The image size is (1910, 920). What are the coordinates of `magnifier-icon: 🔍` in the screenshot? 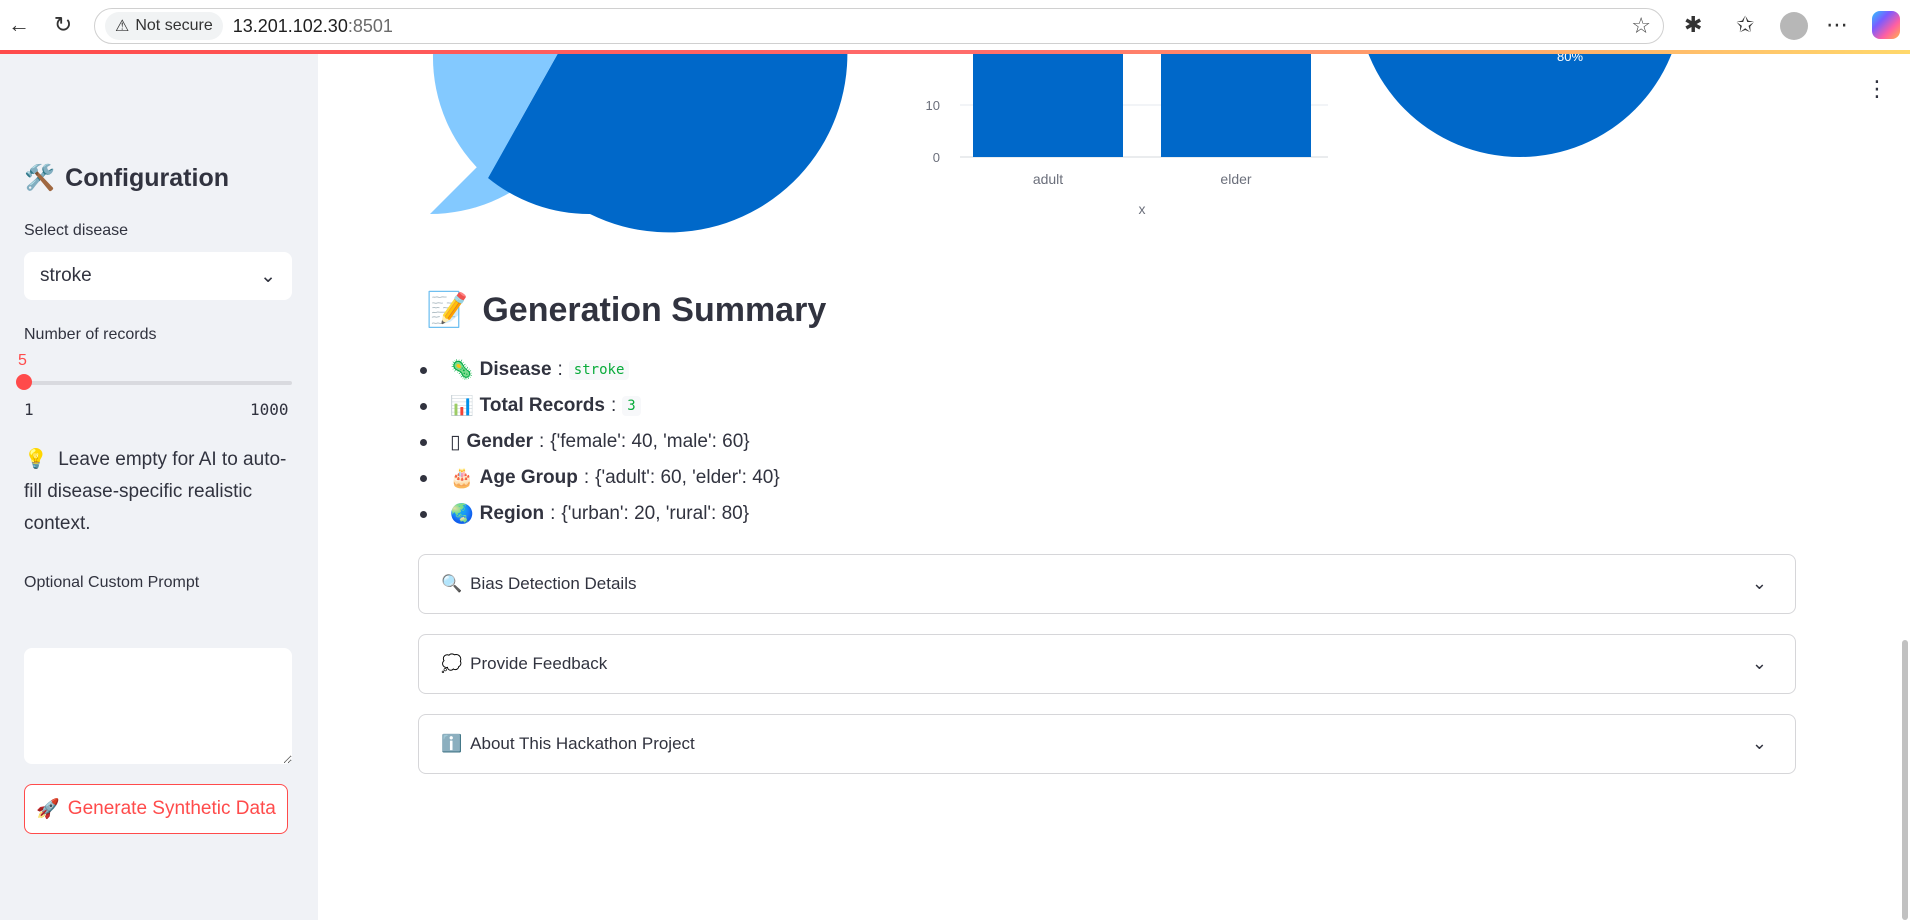 It's located at (452, 583).